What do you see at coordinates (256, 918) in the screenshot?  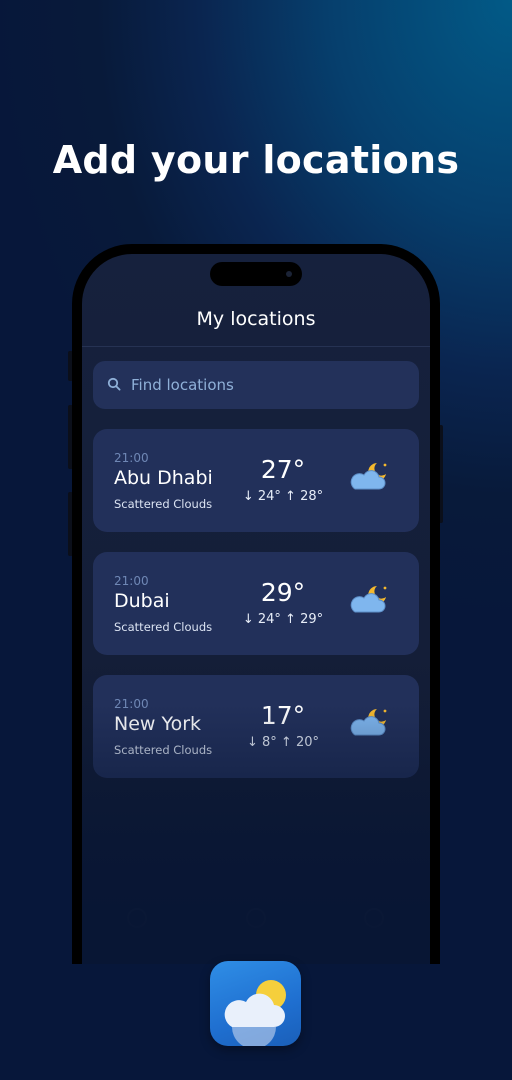 I see `nav-weather-icon` at bounding box center [256, 918].